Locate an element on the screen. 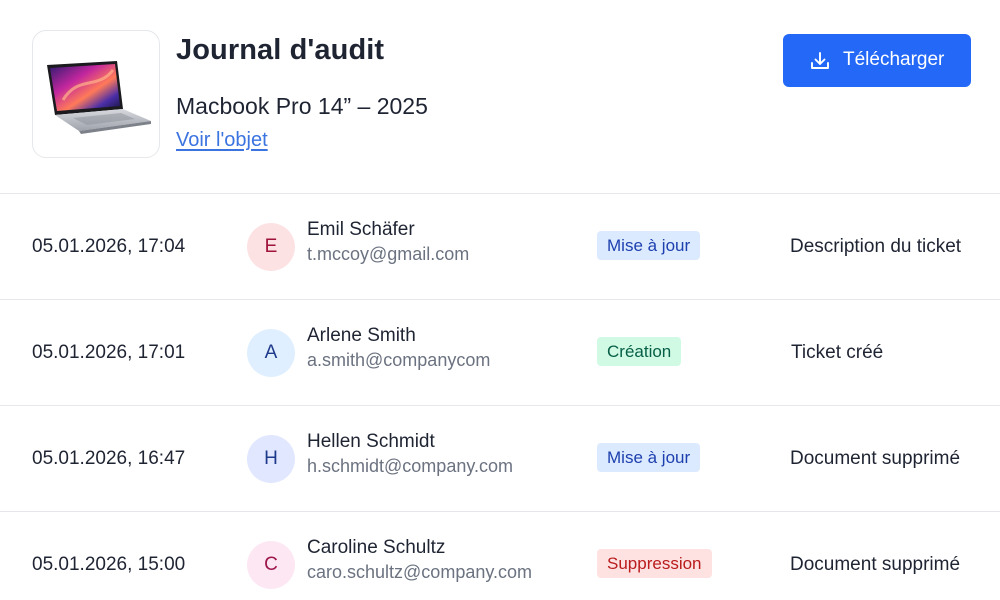 This screenshot has height=600, width=1000. user-email: t.mccoy@gmail.com is located at coordinates (388, 254).